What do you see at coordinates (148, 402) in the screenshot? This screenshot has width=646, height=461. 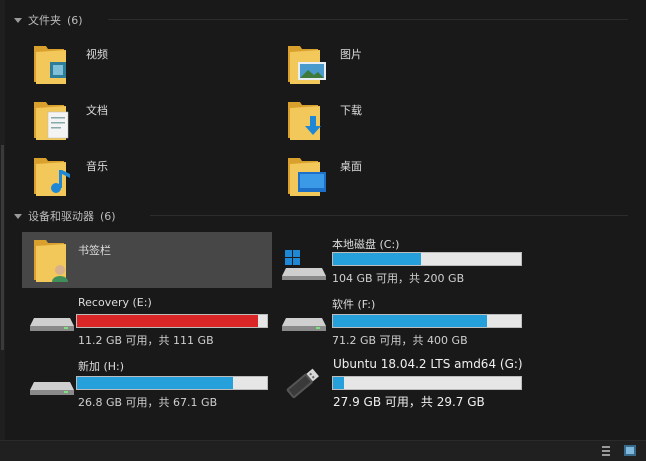 I see `drive-info: 26.8 GB 可用，共 67.1 GB` at bounding box center [148, 402].